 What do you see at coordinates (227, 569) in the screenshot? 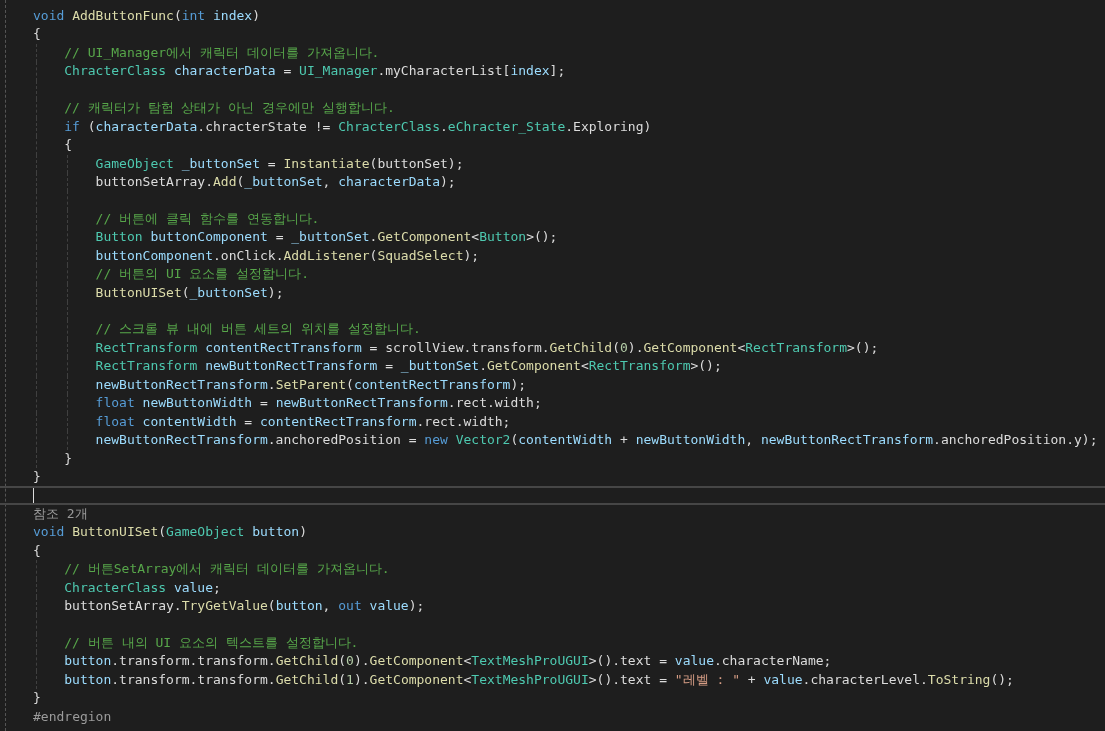
I see `code-line: // 버튼SetArray에서 캐릭터 데이터를 가져옵니다.` at bounding box center [227, 569].